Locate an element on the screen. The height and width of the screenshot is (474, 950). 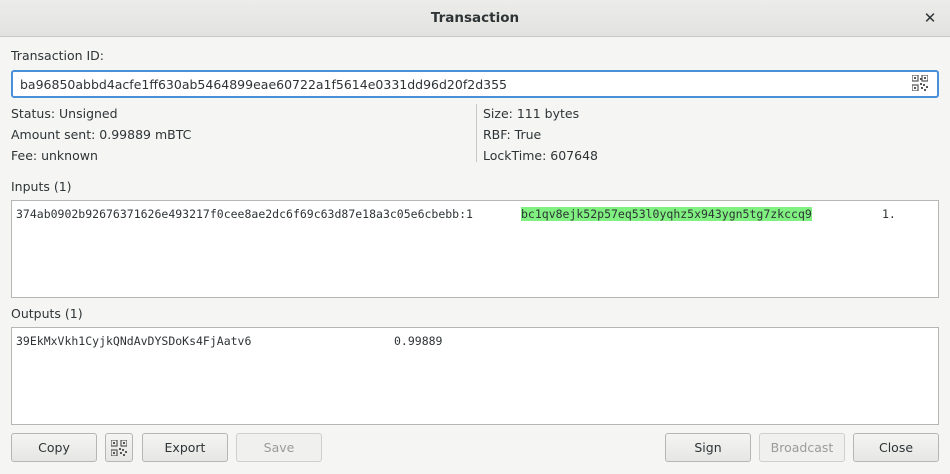
broadcast-button: Broadcast is located at coordinates (802, 447).